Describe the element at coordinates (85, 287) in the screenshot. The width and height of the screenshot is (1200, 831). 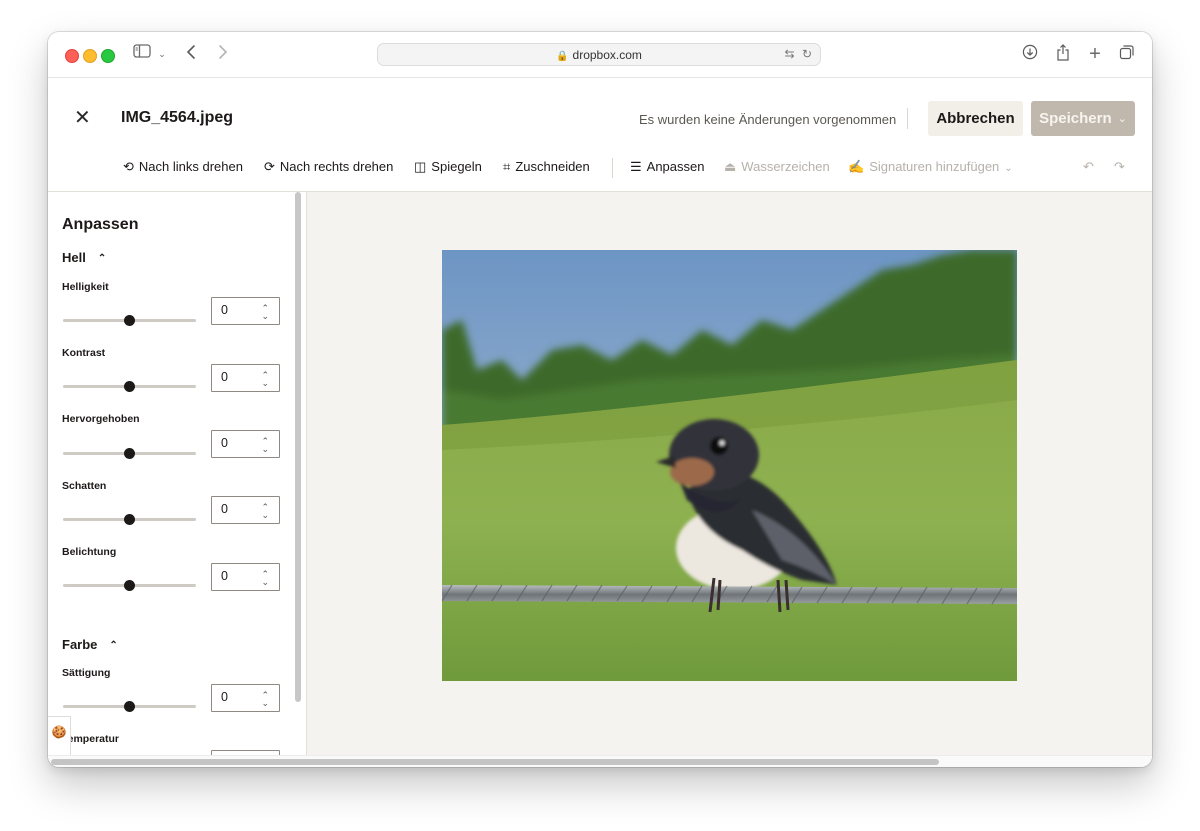
I see `brightness-label: Helligkeit` at that location.